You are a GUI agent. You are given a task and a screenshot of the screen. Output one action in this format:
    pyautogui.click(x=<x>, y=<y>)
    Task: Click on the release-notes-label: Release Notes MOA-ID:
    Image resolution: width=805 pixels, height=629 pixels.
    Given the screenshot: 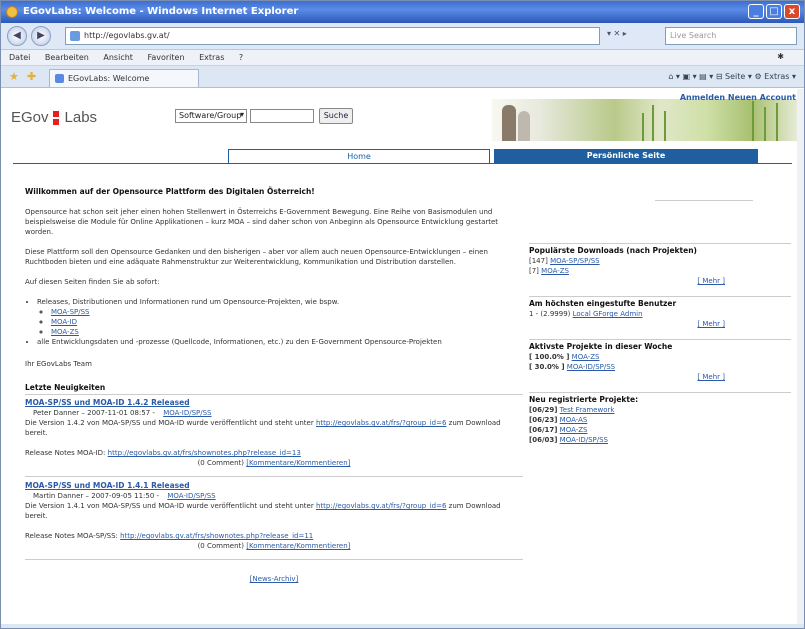 What is the action you would take?
    pyautogui.click(x=65, y=453)
    